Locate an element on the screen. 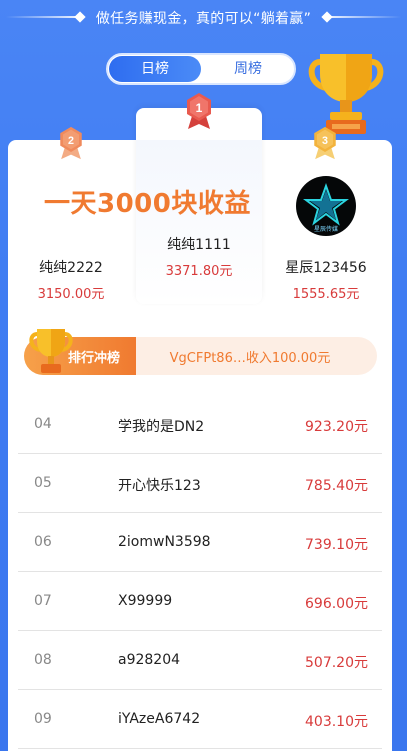 This screenshot has width=407, height=751. slogan-bar: 做任务赚现金，真的可以“躺着赢” is located at coordinates (203, 17).